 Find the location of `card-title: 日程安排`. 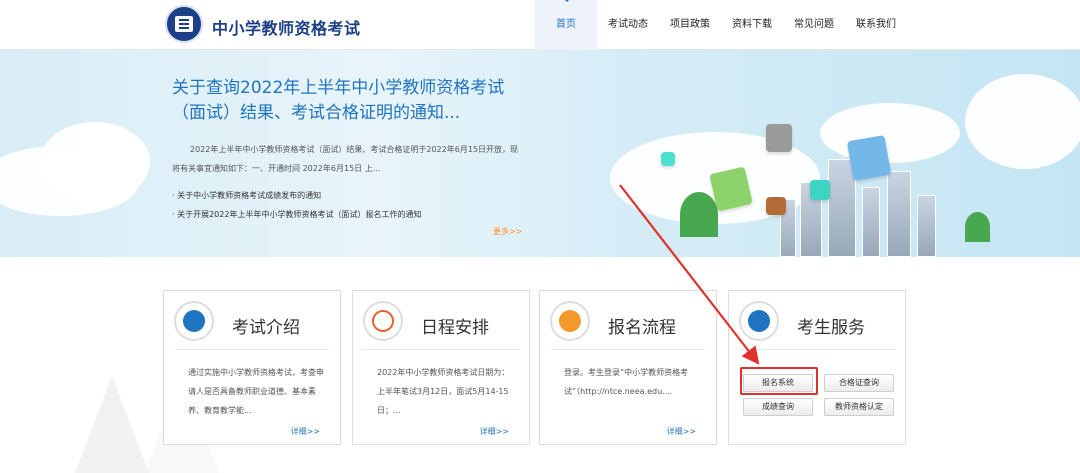

card-title: 日程安排 is located at coordinates (455, 328).